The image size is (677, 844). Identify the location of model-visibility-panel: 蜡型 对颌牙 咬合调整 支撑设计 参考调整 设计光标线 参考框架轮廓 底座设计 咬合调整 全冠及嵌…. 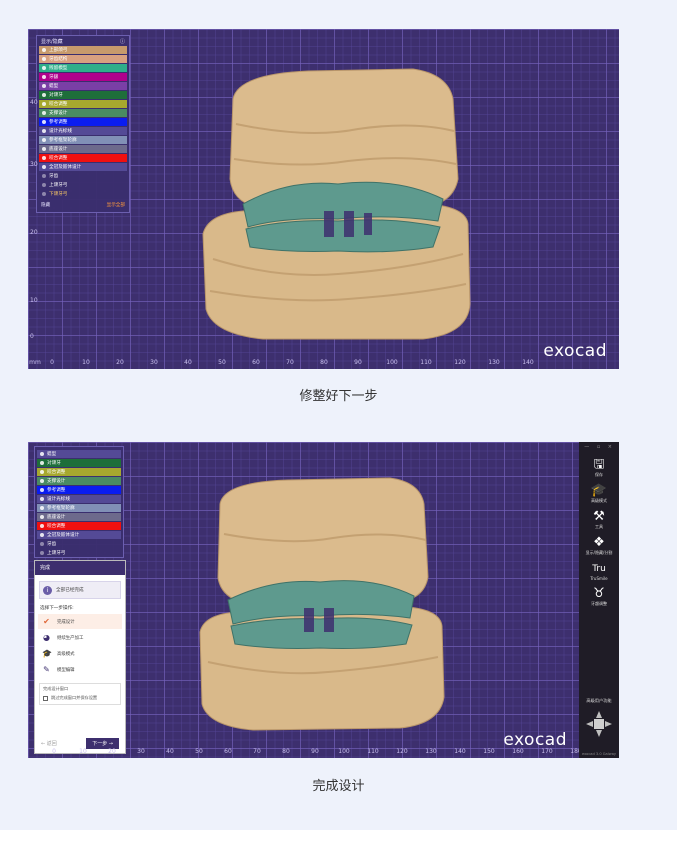
(79, 502).